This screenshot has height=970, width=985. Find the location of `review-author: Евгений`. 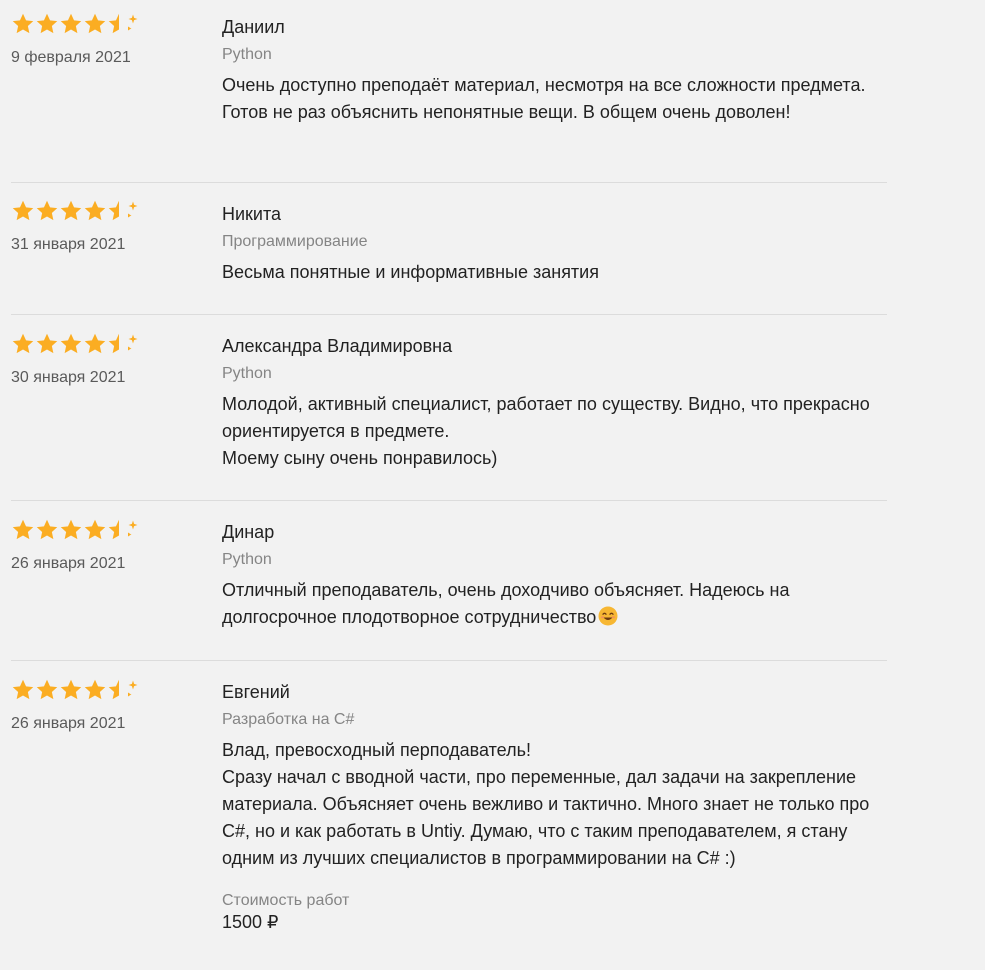

review-author: Евгений is located at coordinates (256, 692).